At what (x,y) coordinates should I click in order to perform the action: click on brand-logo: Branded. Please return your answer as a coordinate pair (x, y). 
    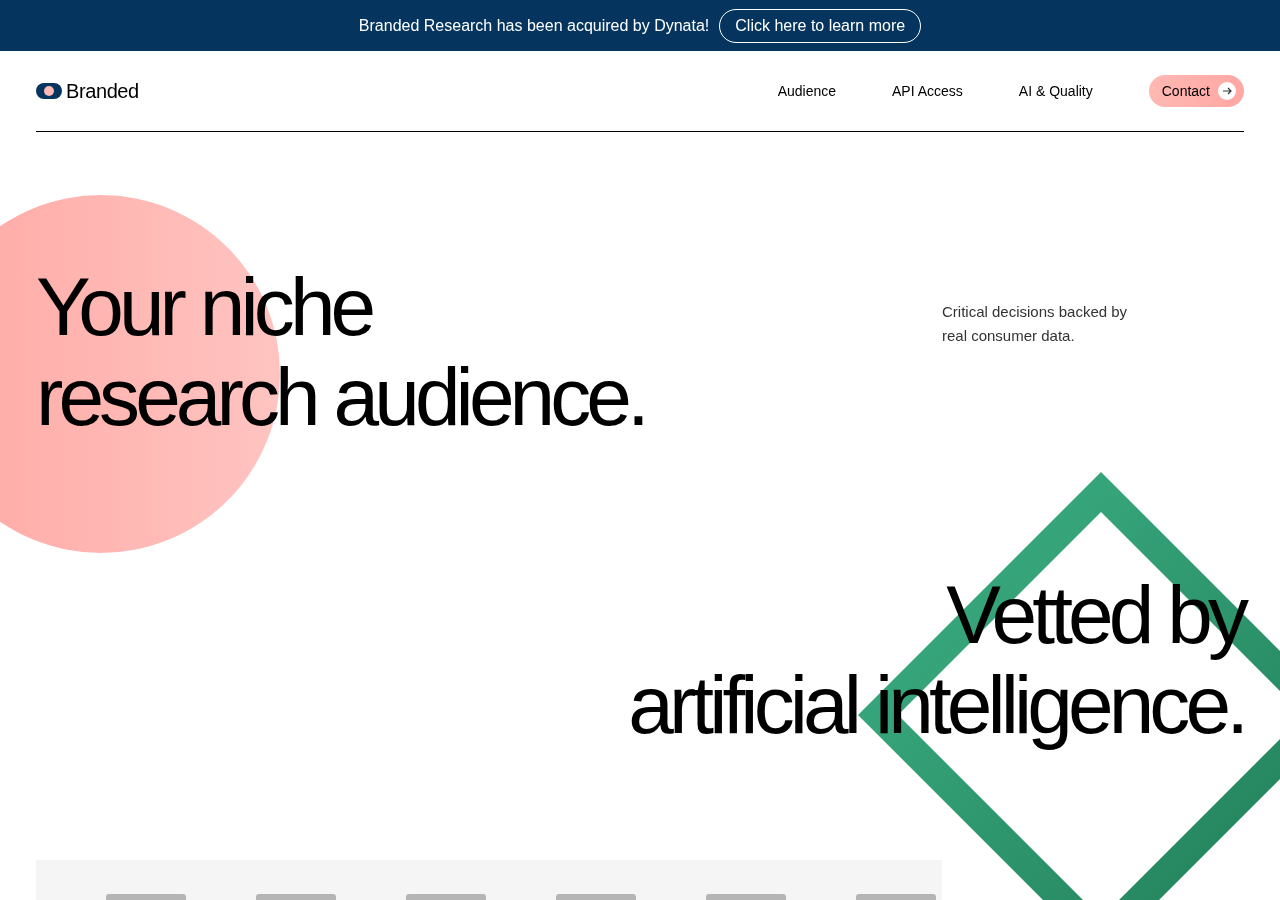
    Looking at the image, I should click on (87, 91).